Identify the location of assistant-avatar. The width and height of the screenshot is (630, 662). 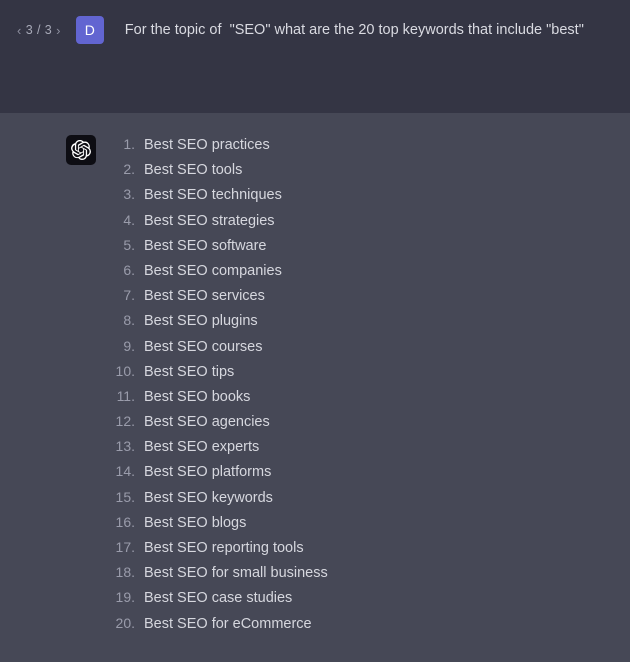
(81, 150).